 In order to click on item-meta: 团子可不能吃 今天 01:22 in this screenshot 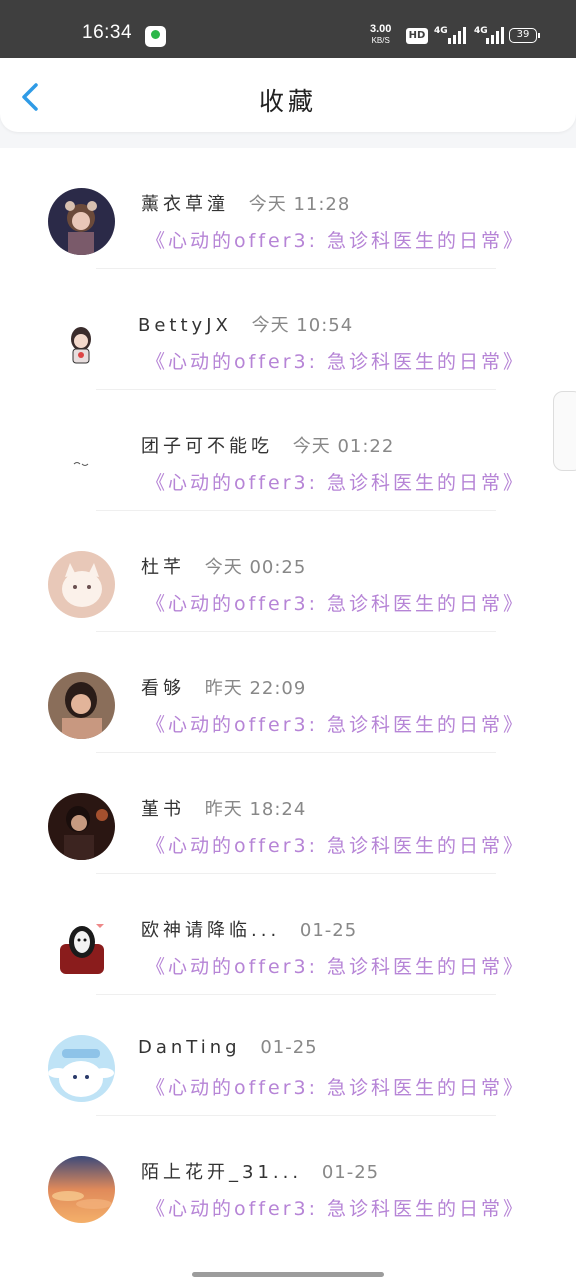, I will do `click(267, 445)`.